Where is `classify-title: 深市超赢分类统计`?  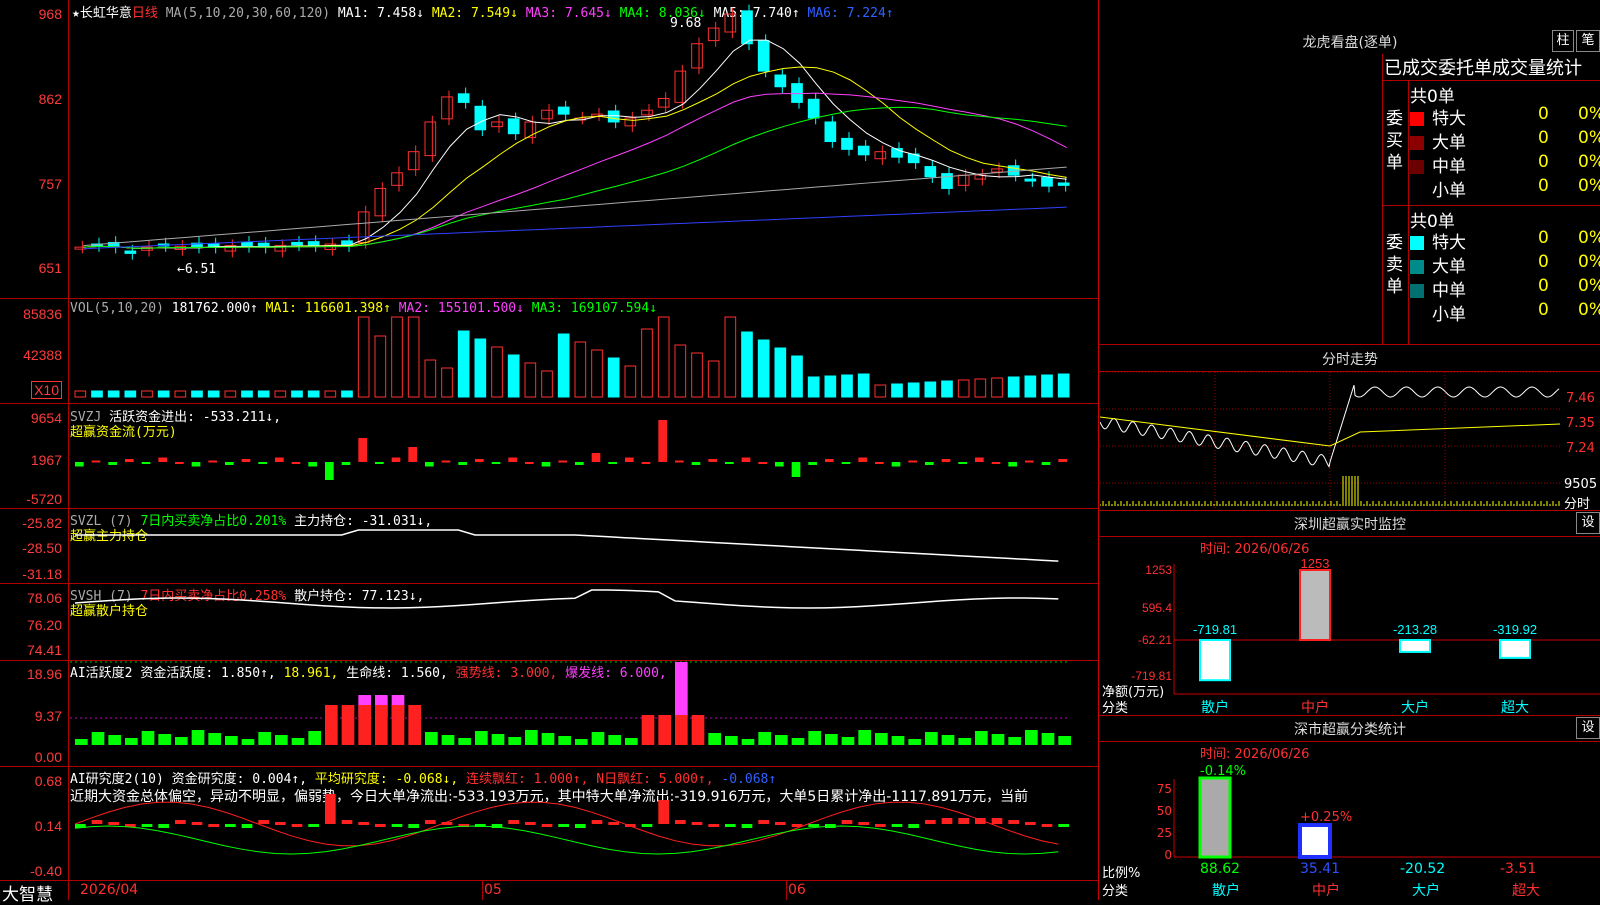
classify-title: 深市超赢分类统计 is located at coordinates (1350, 730).